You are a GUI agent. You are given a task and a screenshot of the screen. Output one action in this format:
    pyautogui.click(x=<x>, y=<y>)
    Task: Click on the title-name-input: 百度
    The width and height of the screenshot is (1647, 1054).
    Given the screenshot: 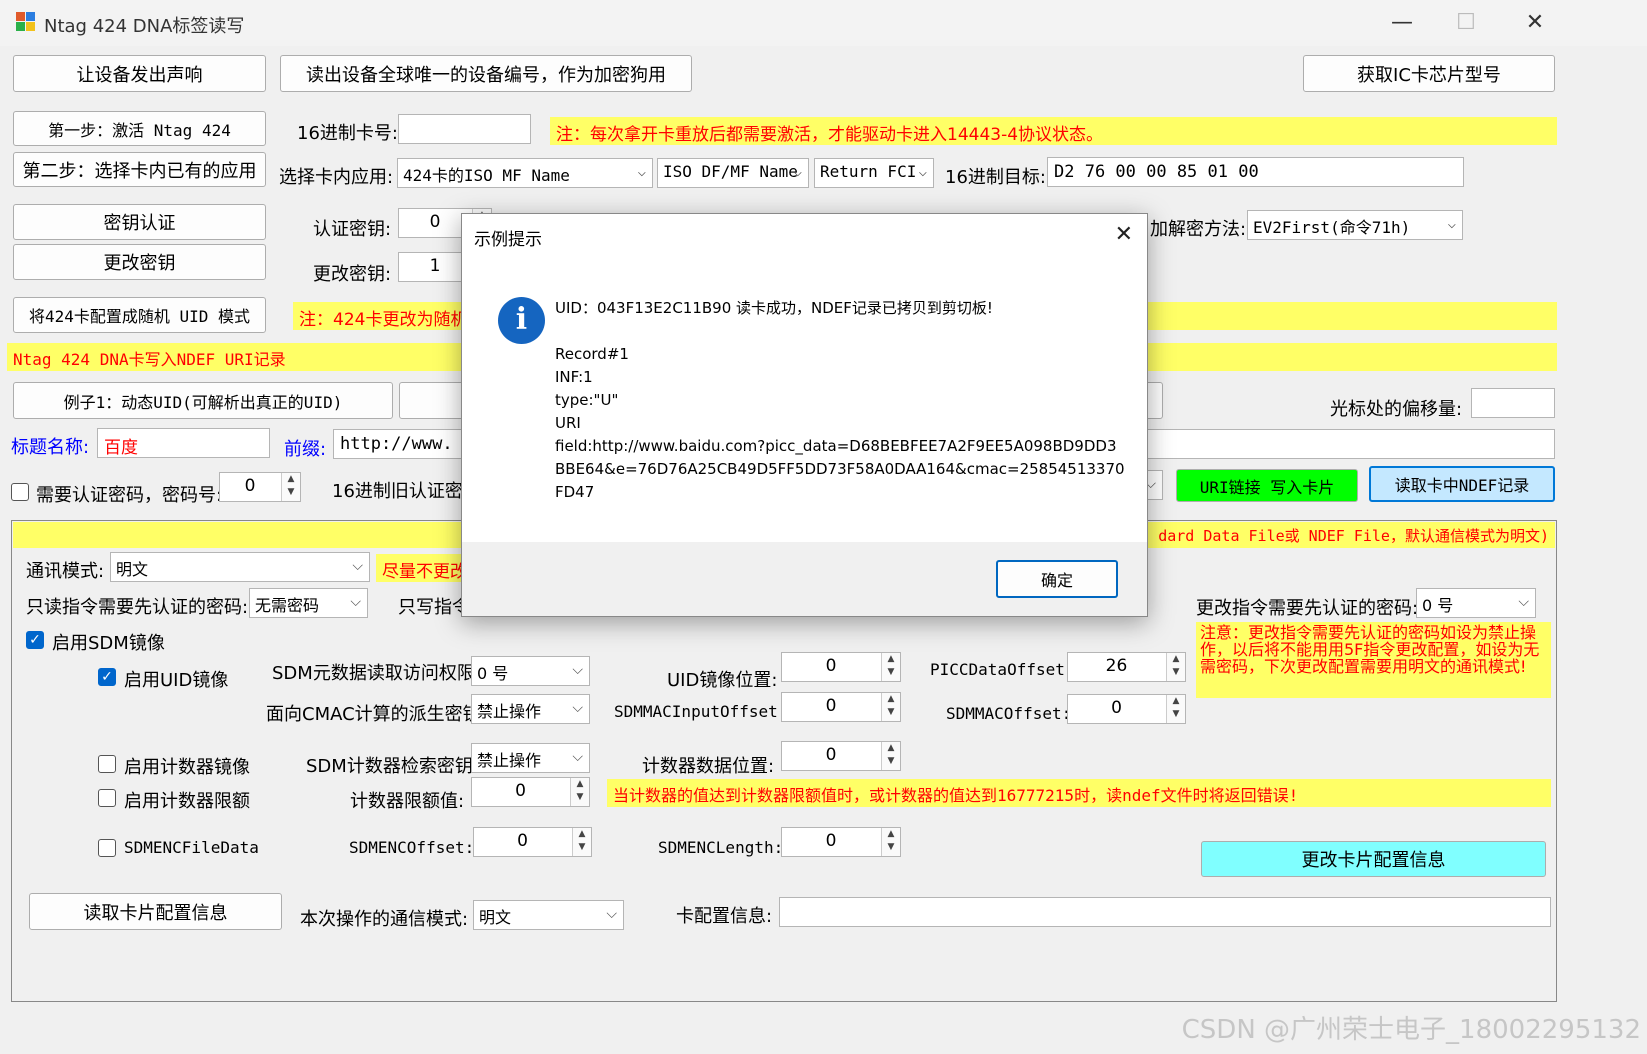 What is the action you would take?
    pyautogui.click(x=183, y=443)
    